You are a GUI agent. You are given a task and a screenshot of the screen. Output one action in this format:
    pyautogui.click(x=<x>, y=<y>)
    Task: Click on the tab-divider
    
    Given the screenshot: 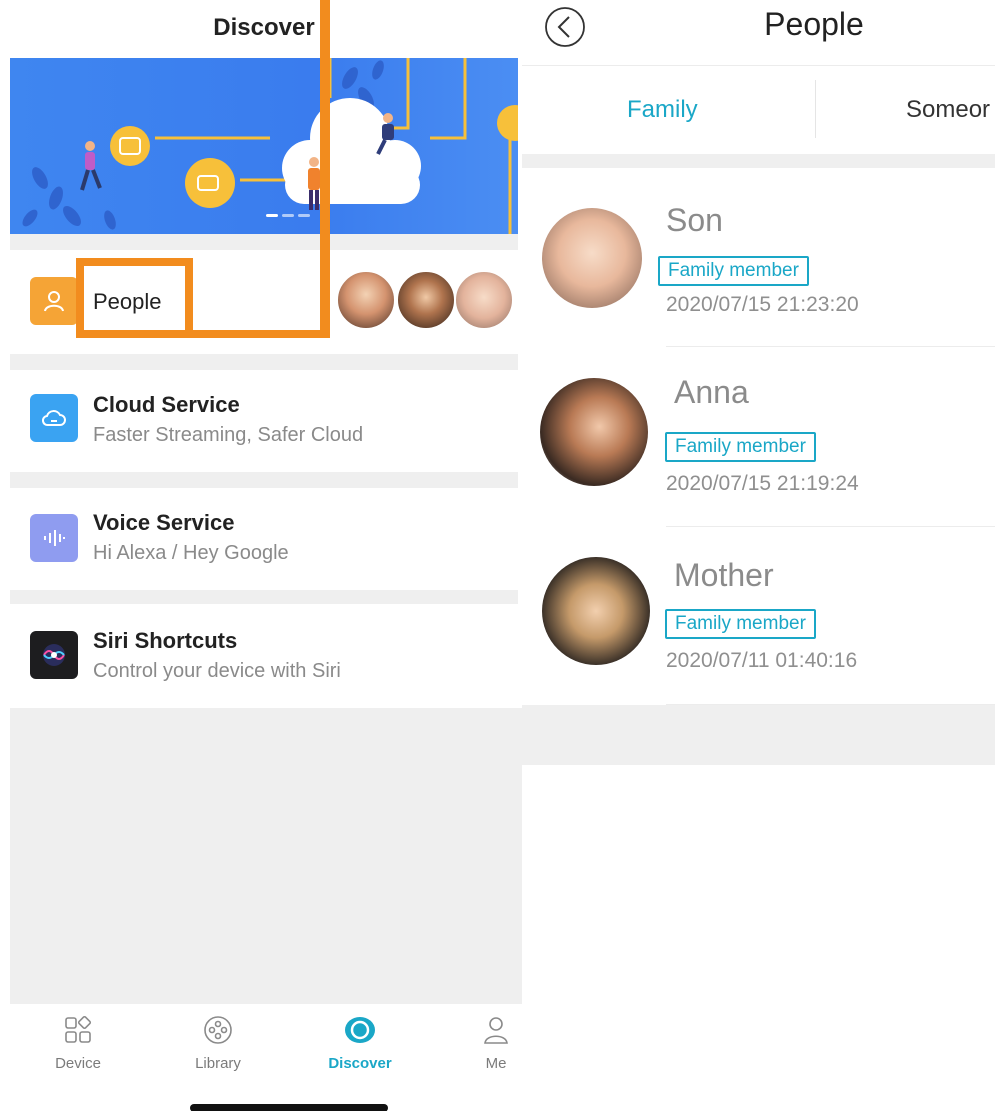 What is the action you would take?
    pyautogui.click(x=815, y=109)
    